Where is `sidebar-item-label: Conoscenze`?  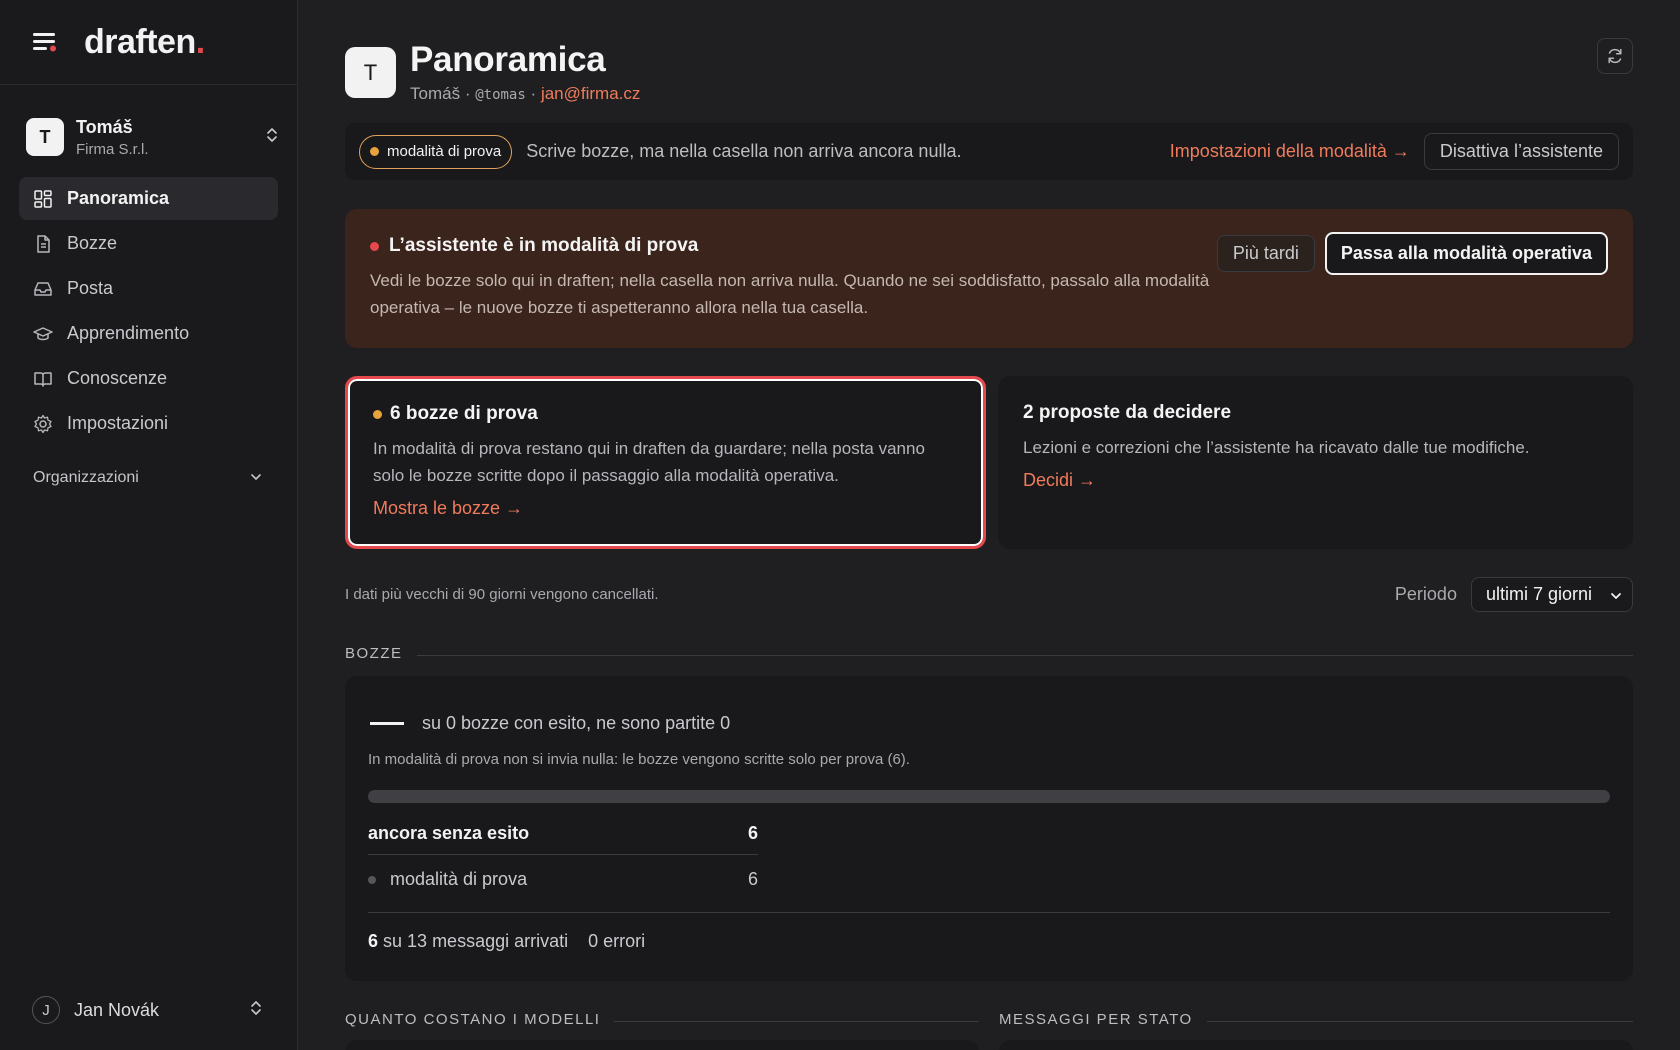
sidebar-item-label: Conoscenze is located at coordinates (117, 378).